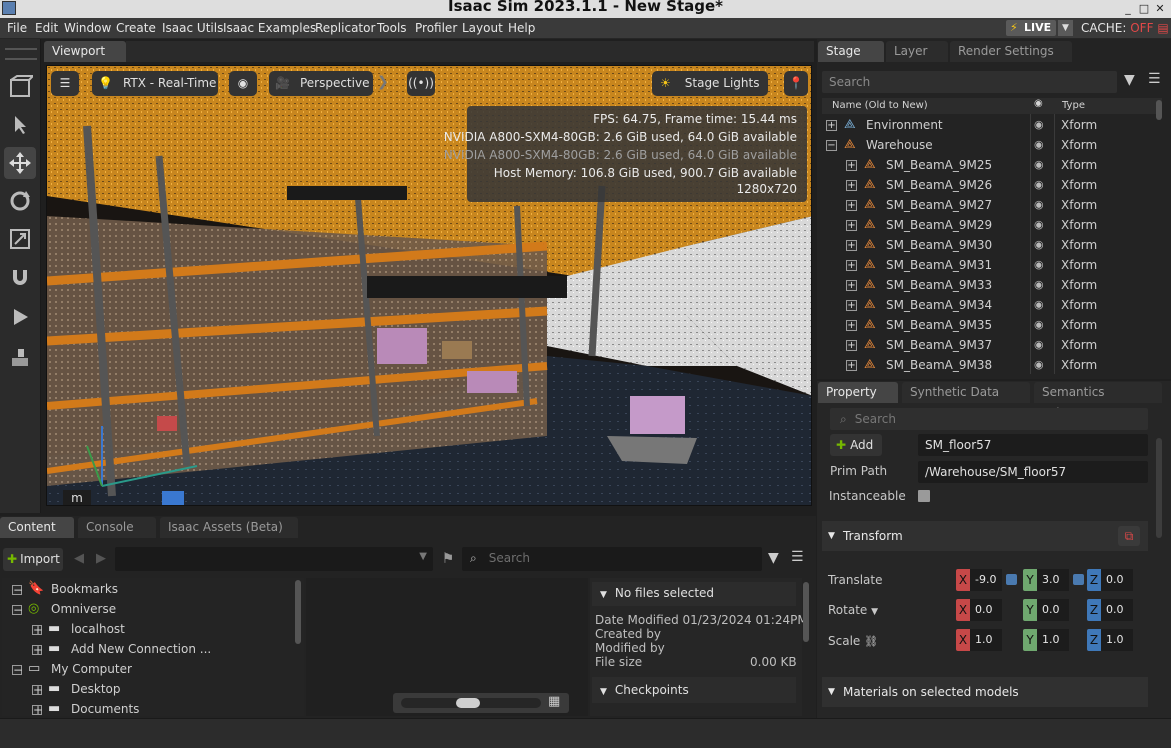 The width and height of the screenshot is (1171, 748). I want to click on stage-tree-row: + ⟁ SM_BeamA_9M25 ◉ Xform, so click(988, 166).